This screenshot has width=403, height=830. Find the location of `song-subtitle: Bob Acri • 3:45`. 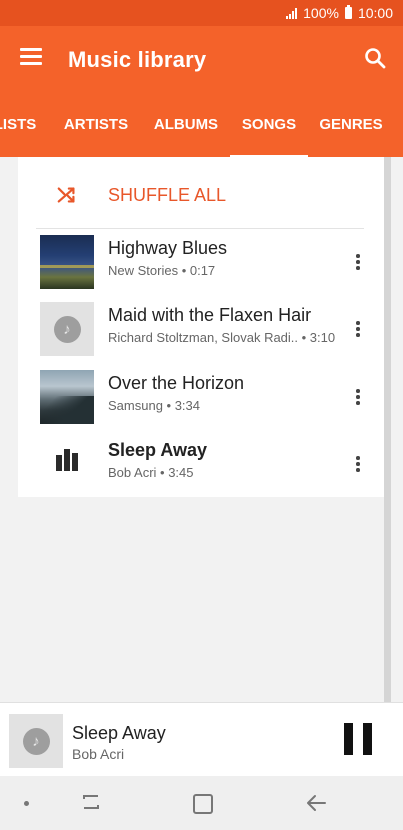

song-subtitle: Bob Acri • 3:45 is located at coordinates (151, 472).